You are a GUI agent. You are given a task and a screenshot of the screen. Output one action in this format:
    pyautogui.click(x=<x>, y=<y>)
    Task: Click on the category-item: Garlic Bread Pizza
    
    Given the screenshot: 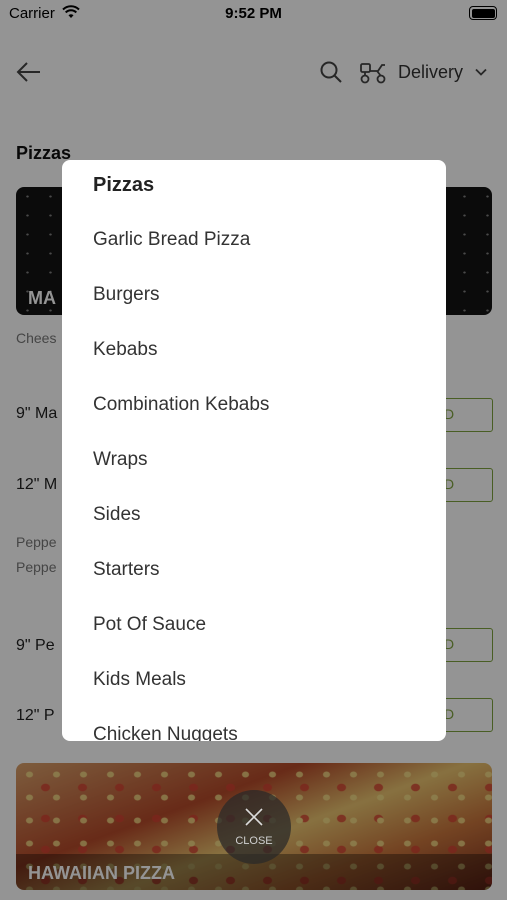 What is the action you would take?
    pyautogui.click(x=171, y=240)
    